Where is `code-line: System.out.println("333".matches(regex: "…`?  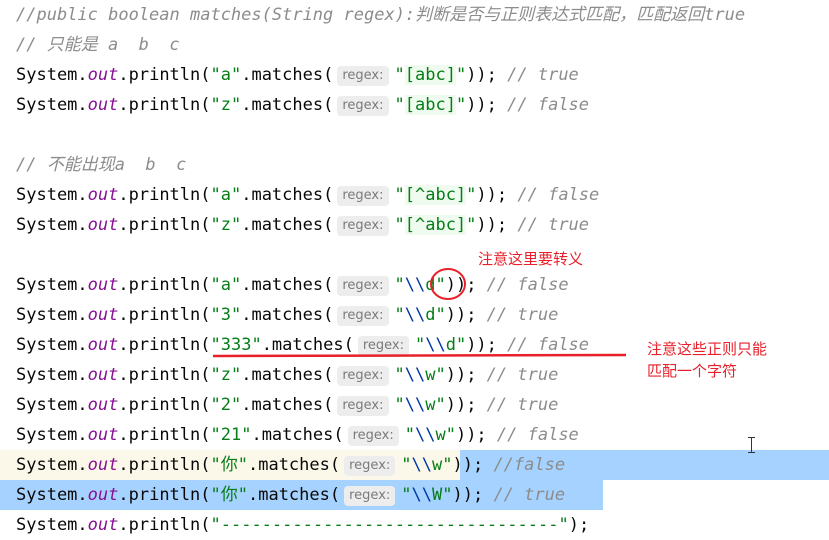 code-line: System.out.println("333".matches(regex: "… is located at coordinates (302, 345).